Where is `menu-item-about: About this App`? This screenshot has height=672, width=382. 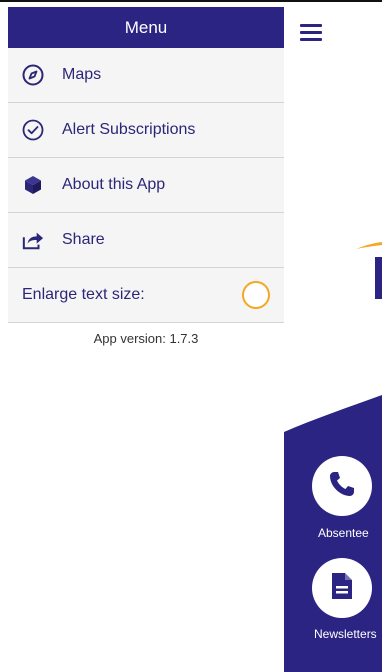 menu-item-about: About this App is located at coordinates (146, 185).